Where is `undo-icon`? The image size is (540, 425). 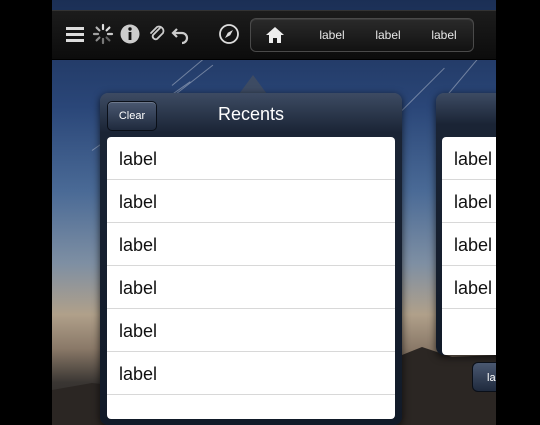
undo-icon is located at coordinates (181, 34).